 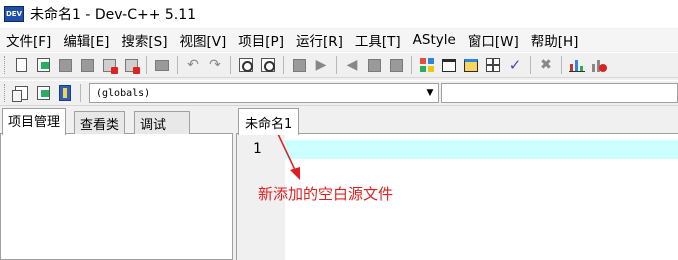 I want to click on profile-delete-icon, so click(x=599, y=65).